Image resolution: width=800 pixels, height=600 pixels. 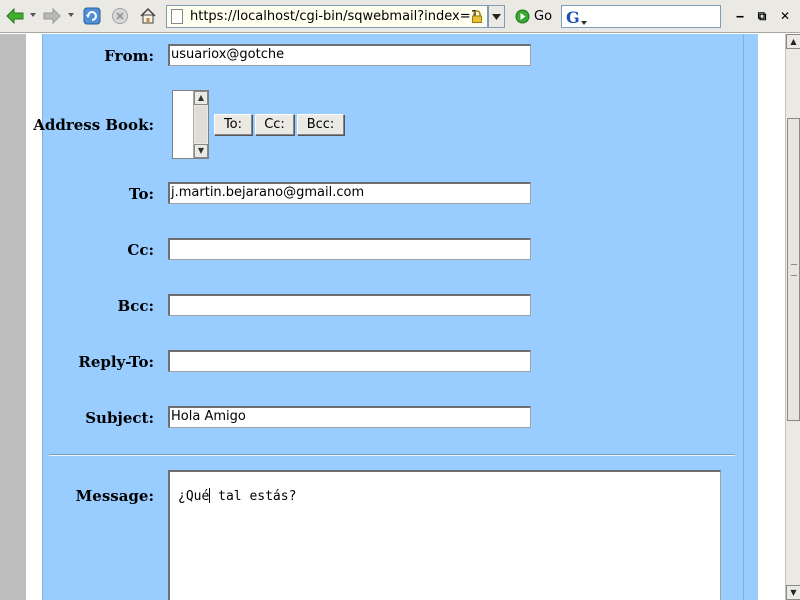 I want to click on search-engine-dropdown-icon, so click(x=584, y=23).